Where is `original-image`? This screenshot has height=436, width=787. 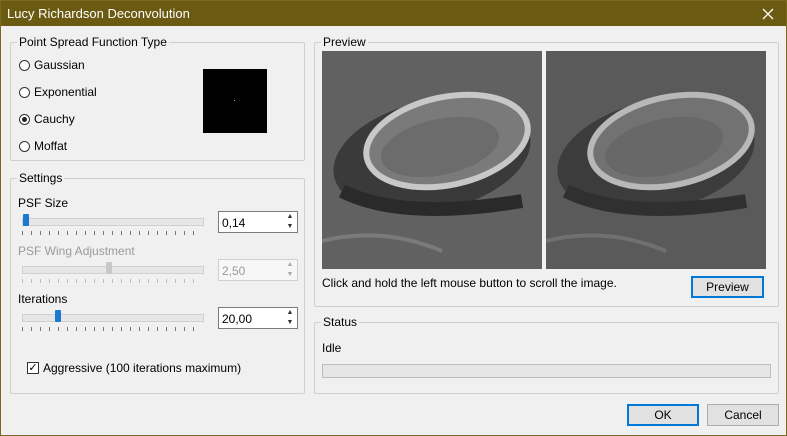 original-image is located at coordinates (432, 160).